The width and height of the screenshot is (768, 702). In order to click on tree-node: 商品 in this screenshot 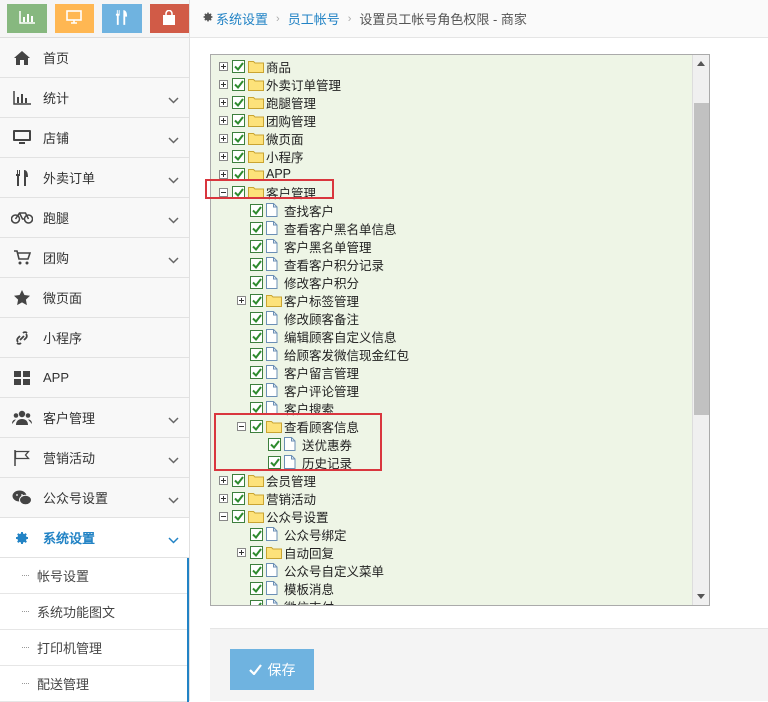, I will do `click(255, 66)`.